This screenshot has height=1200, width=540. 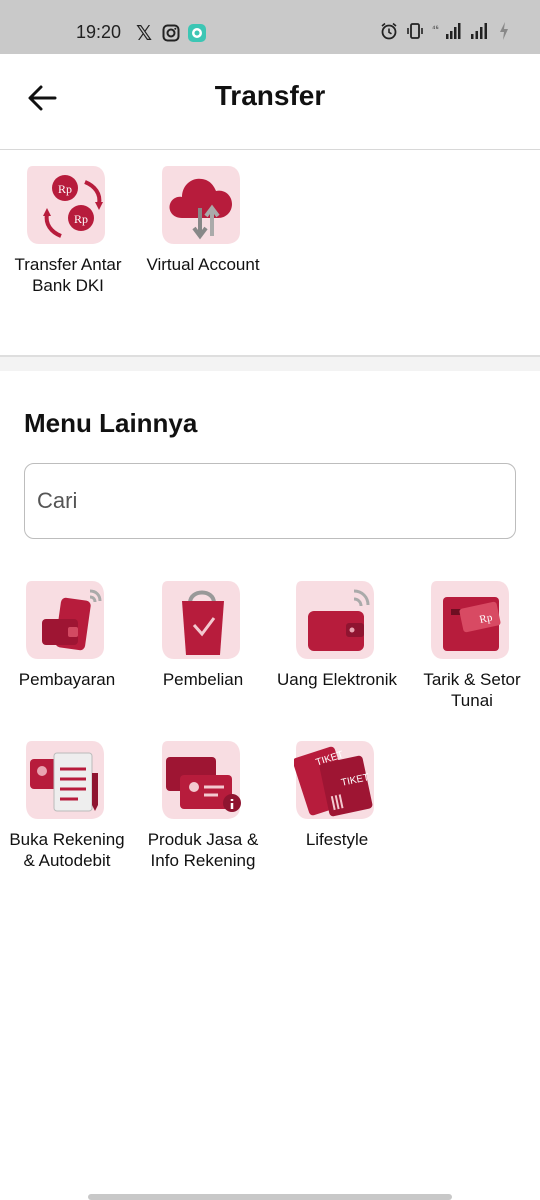 What do you see at coordinates (111, 423) in the screenshot?
I see `section-title: Menu Lainnya` at bounding box center [111, 423].